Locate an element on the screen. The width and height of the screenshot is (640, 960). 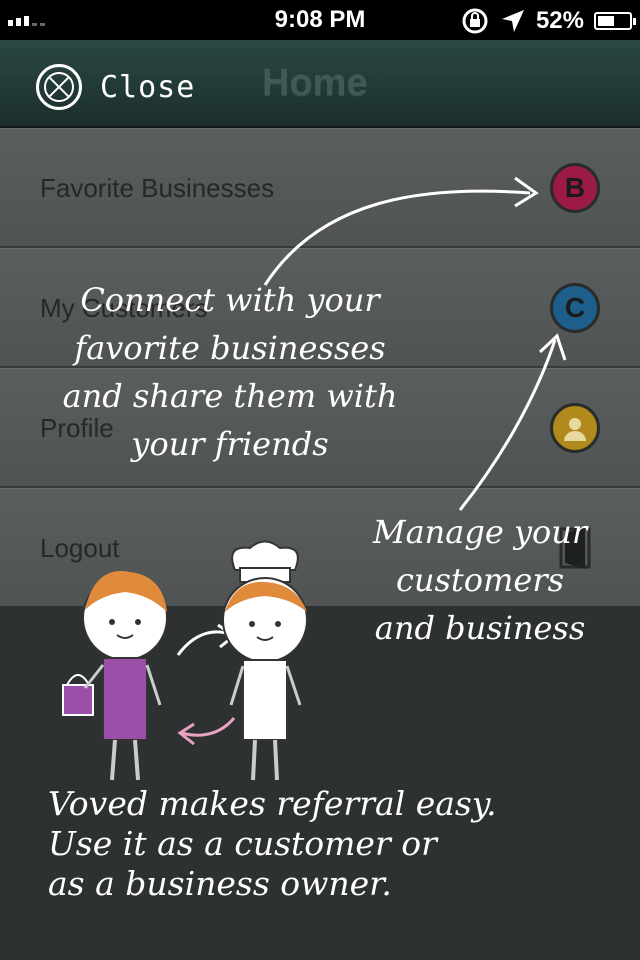
customer-and-chef-illustration is located at coordinates (185, 660).